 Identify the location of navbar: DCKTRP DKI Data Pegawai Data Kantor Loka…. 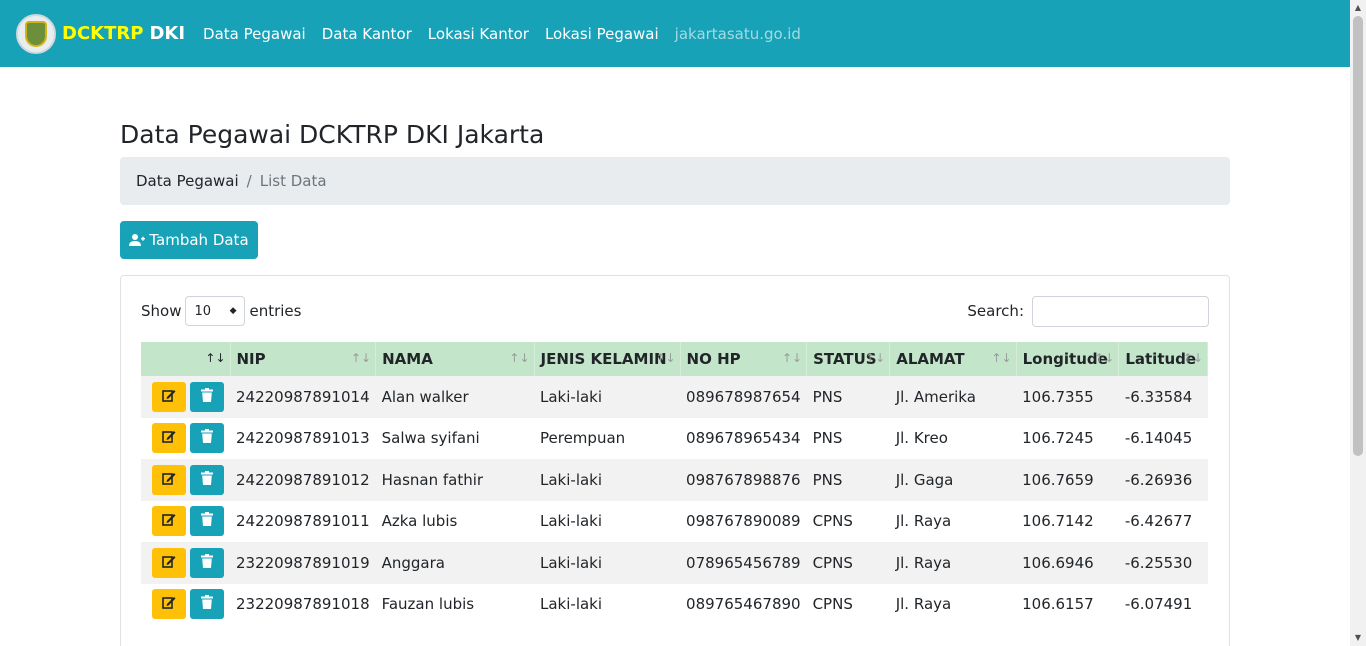
(675, 33).